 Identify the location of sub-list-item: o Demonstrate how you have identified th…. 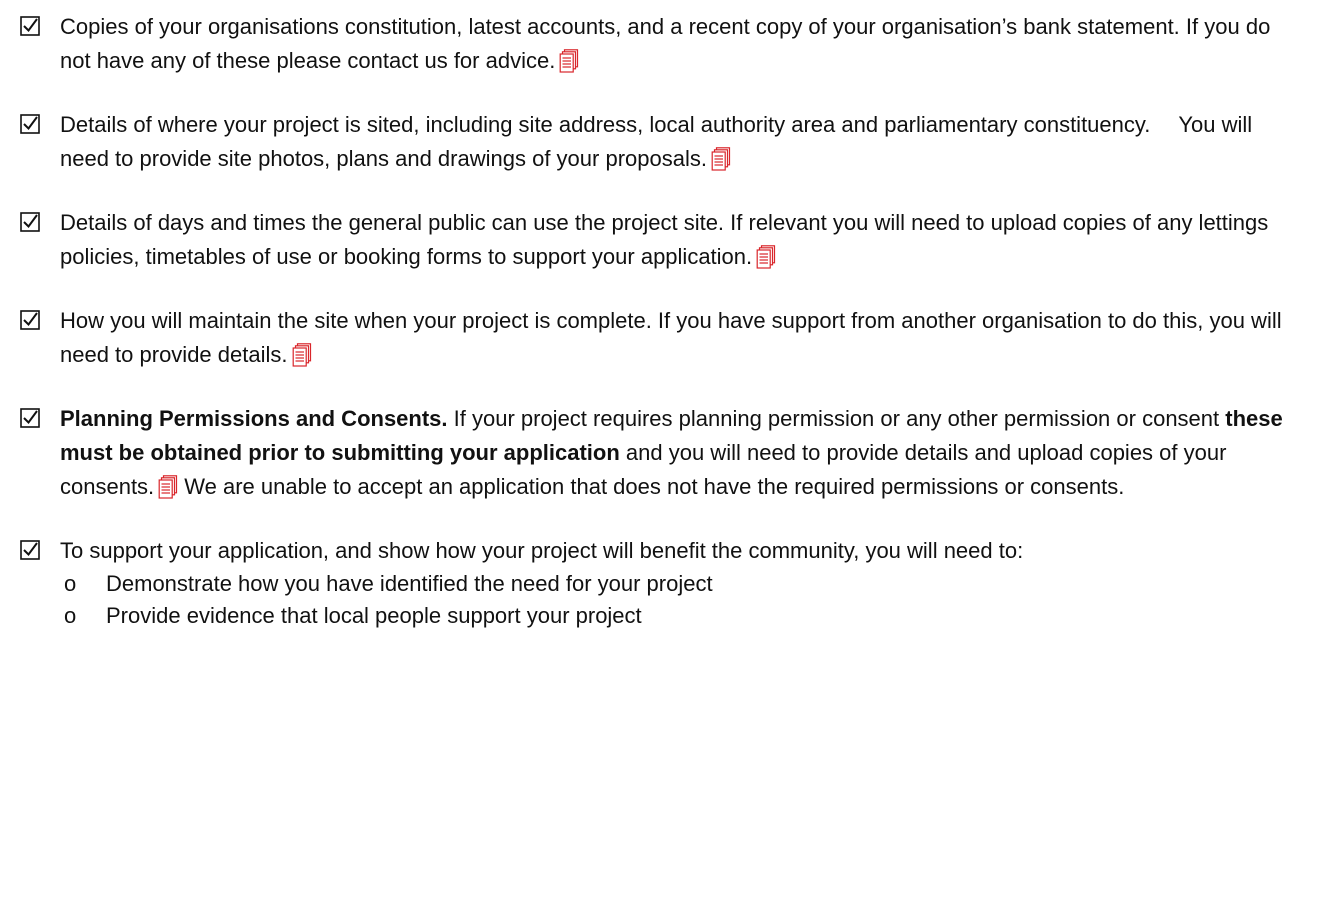
(683, 584).